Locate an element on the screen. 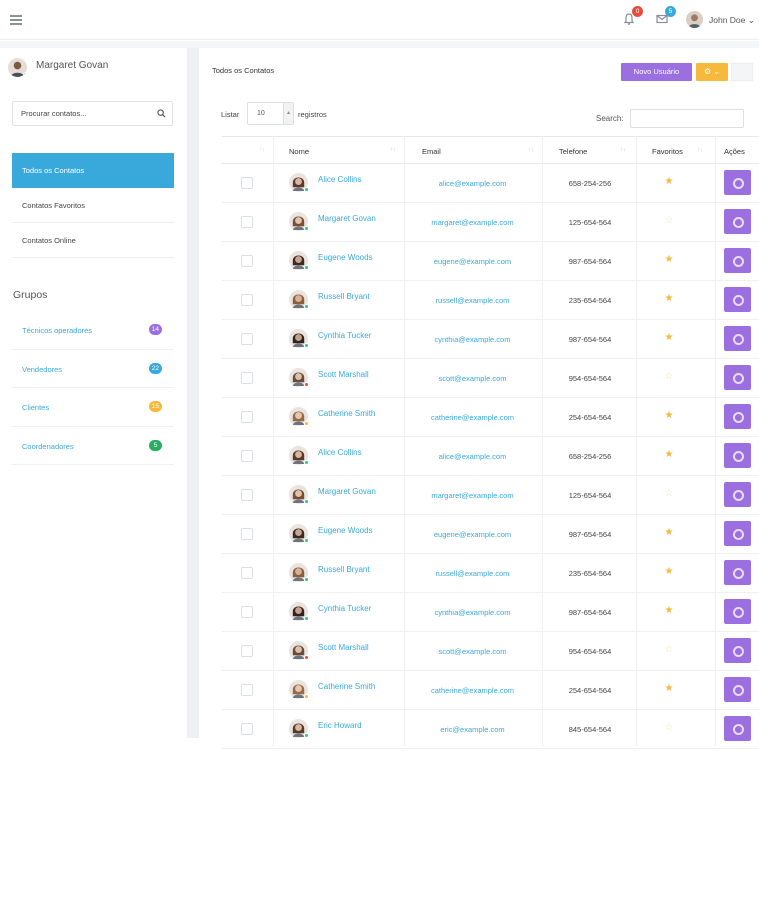  extra-action-button is located at coordinates (742, 72).